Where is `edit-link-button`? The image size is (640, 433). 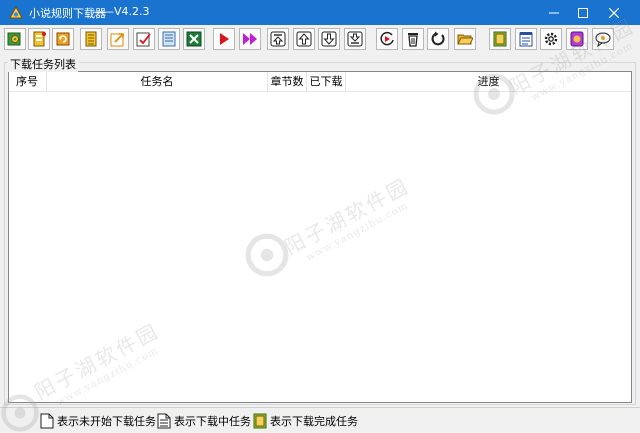
edit-link-button is located at coordinates (118, 39).